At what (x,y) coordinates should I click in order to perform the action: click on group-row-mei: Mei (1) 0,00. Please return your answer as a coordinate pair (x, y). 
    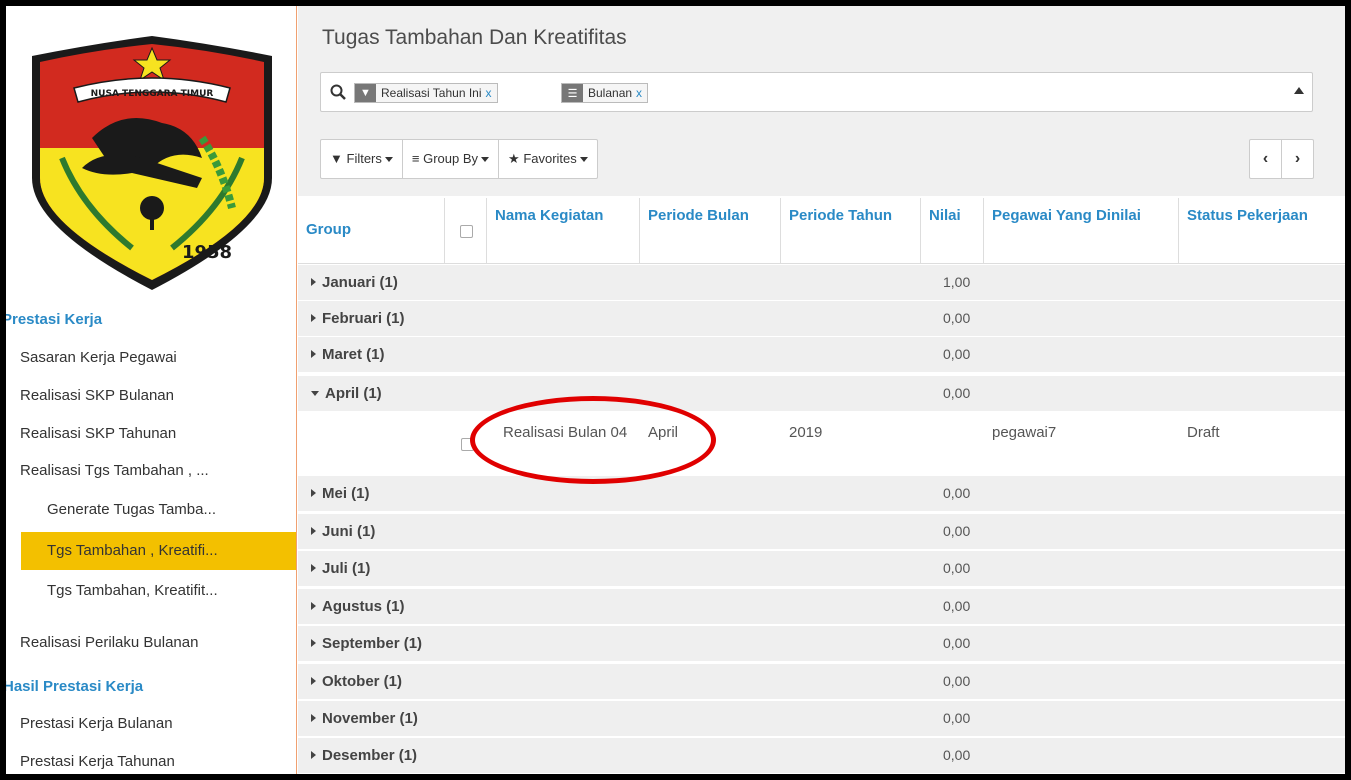
    Looking at the image, I should click on (821, 494).